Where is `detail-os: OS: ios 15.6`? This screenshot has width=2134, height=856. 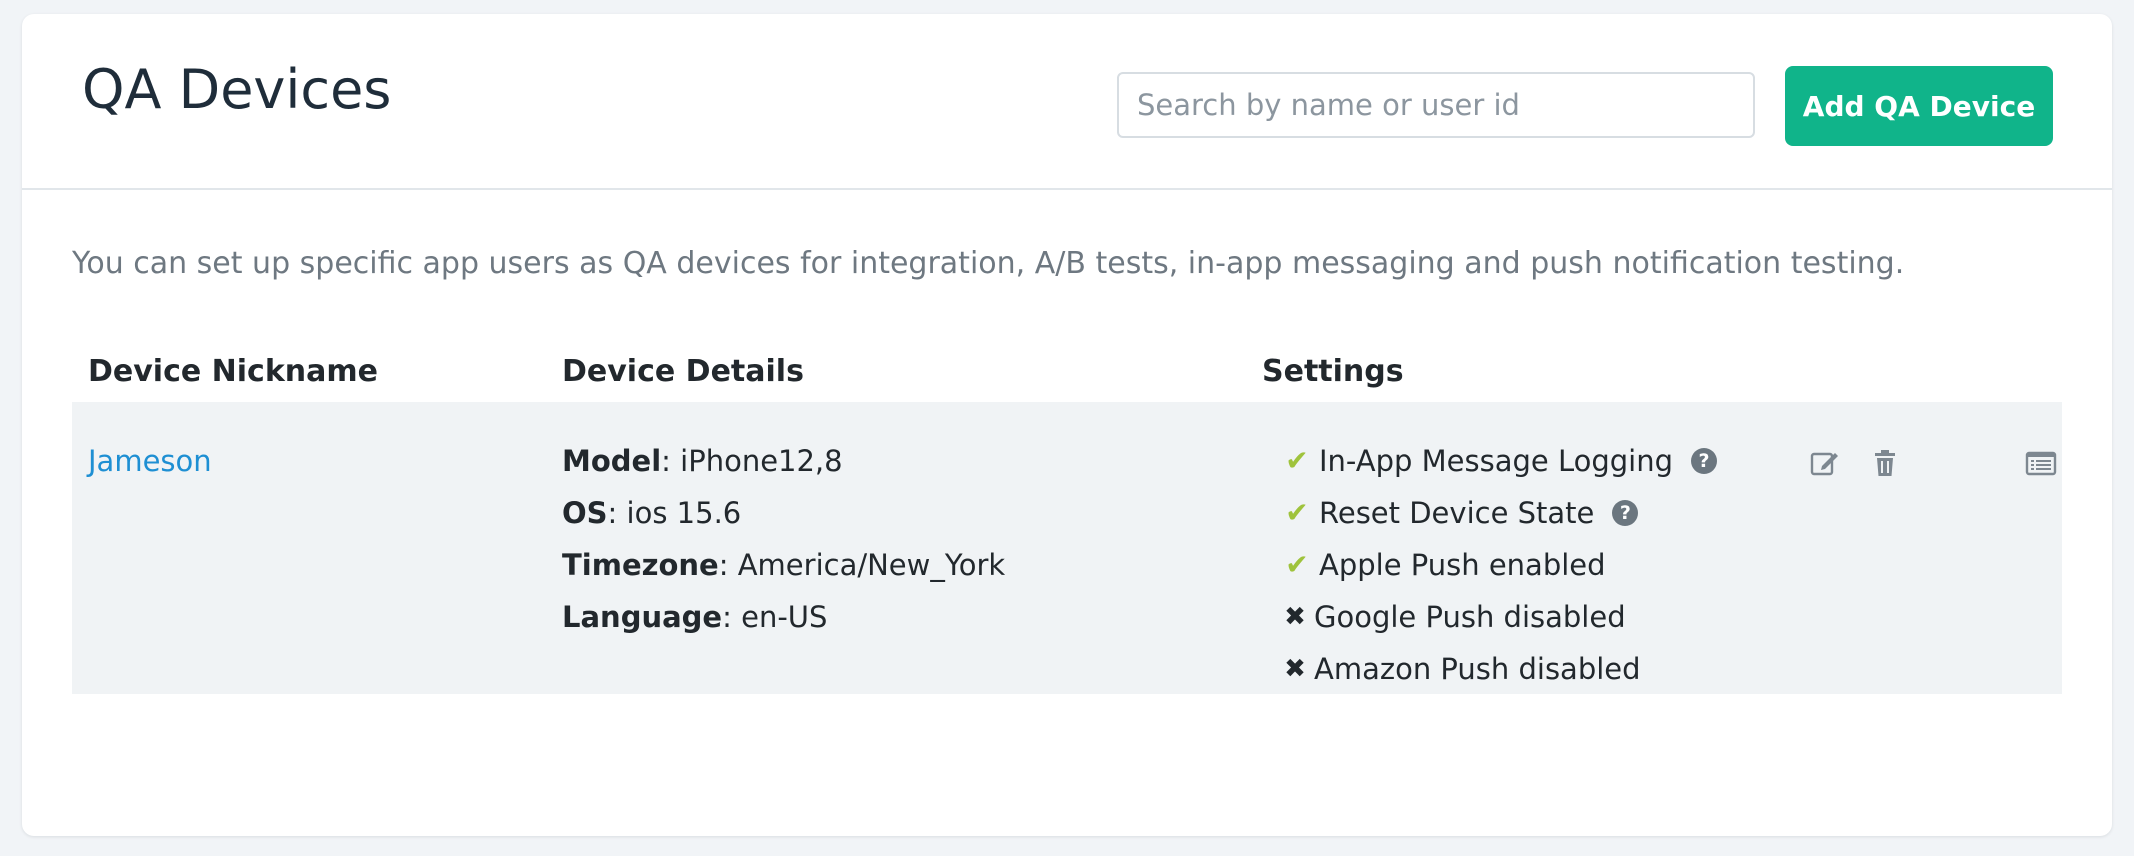
detail-os: OS: ios 15.6 is located at coordinates (651, 513).